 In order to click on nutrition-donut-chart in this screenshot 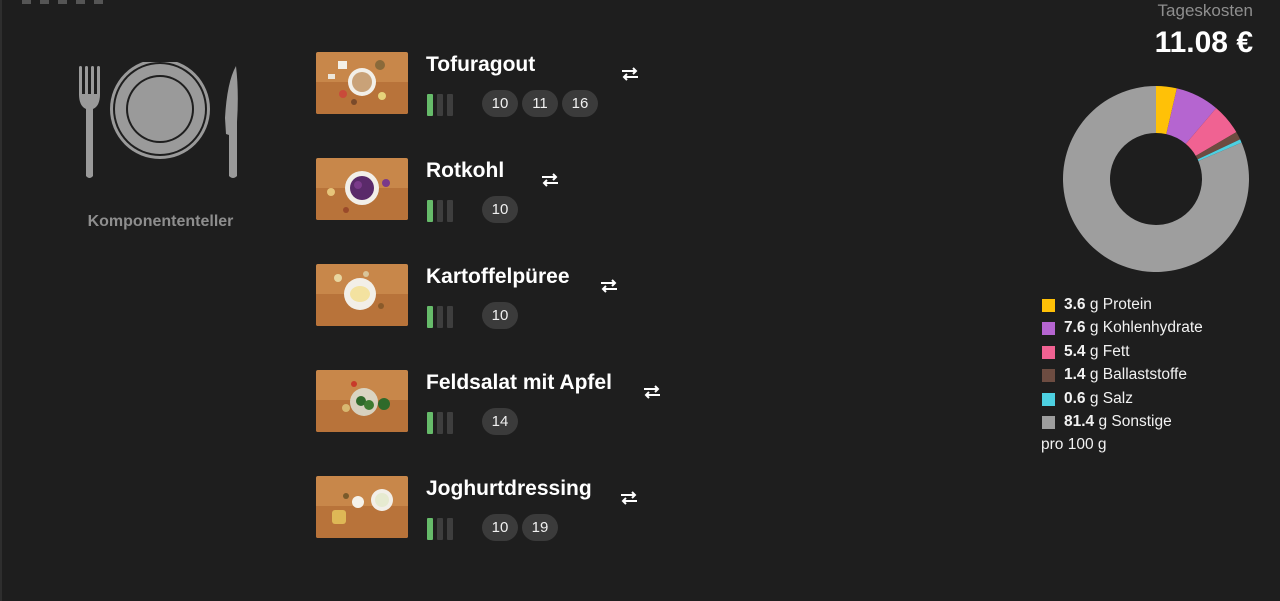, I will do `click(1156, 179)`.